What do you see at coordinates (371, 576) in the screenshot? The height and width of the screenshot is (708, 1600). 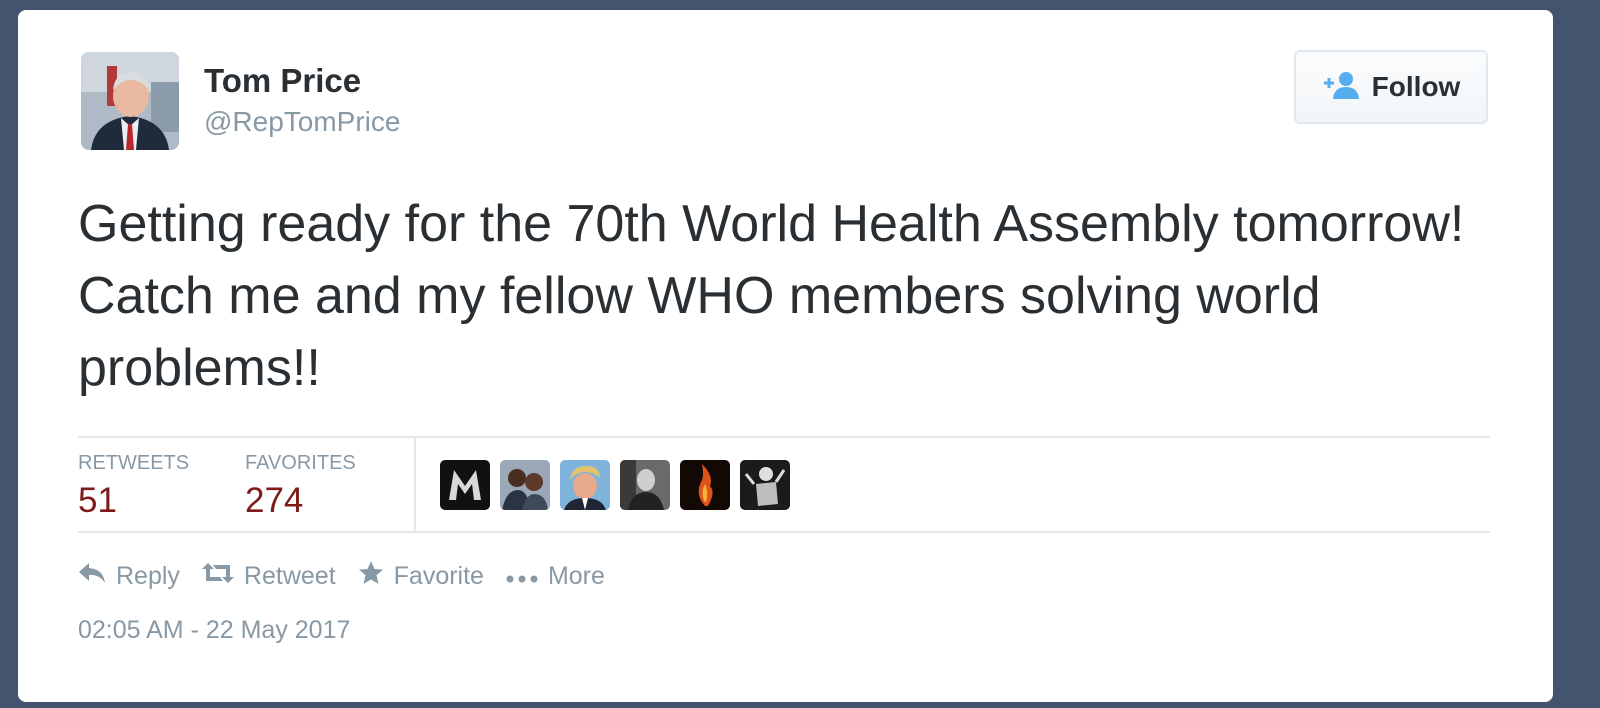 I see `star-icon` at bounding box center [371, 576].